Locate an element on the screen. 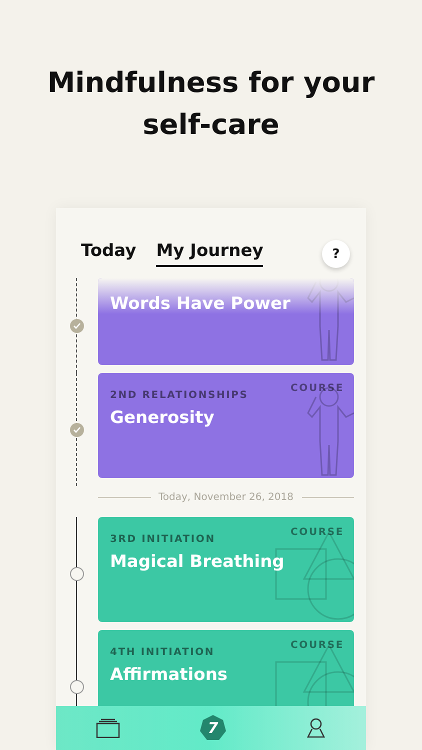  course-title: Magical Breathing is located at coordinates (198, 562).